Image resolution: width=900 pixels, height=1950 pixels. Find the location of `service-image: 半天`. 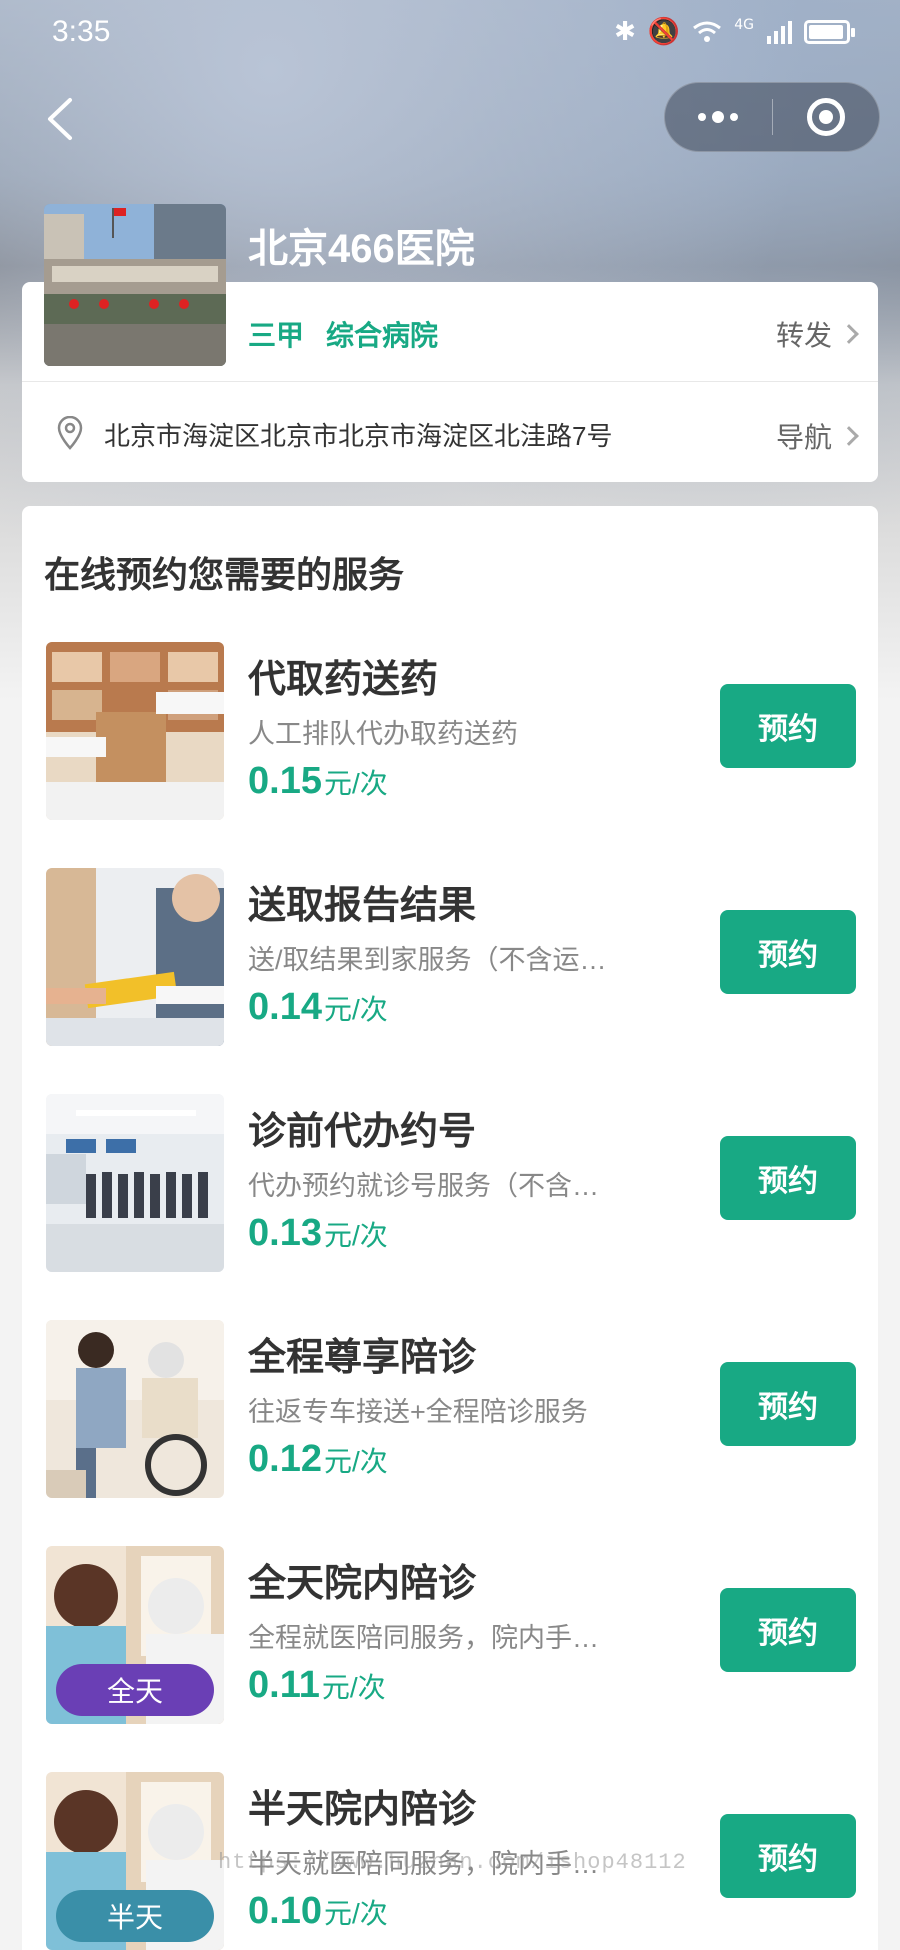

service-image: 半天 is located at coordinates (135, 1861).